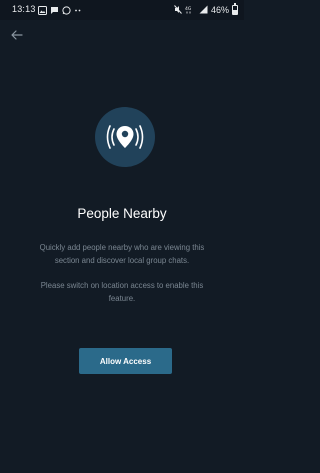 This screenshot has width=320, height=473. What do you see at coordinates (24, 9) in the screenshot?
I see `status-time: 13:13` at bounding box center [24, 9].